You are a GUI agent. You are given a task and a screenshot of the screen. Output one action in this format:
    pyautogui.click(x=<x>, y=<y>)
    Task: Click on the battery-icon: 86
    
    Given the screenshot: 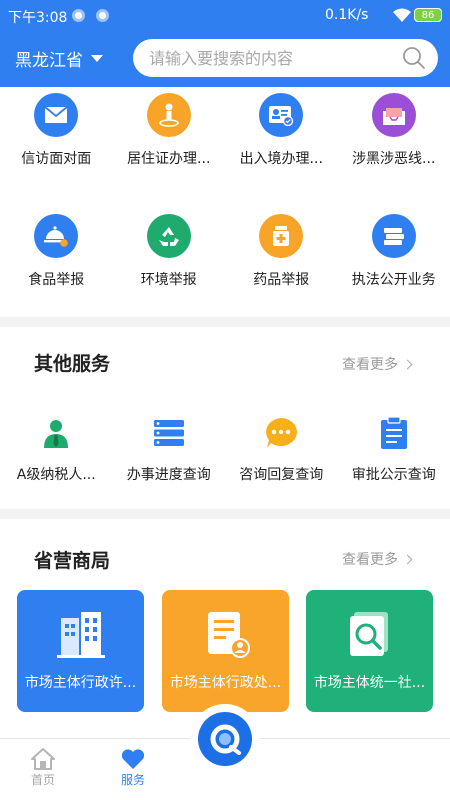 What is the action you would take?
    pyautogui.click(x=428, y=15)
    